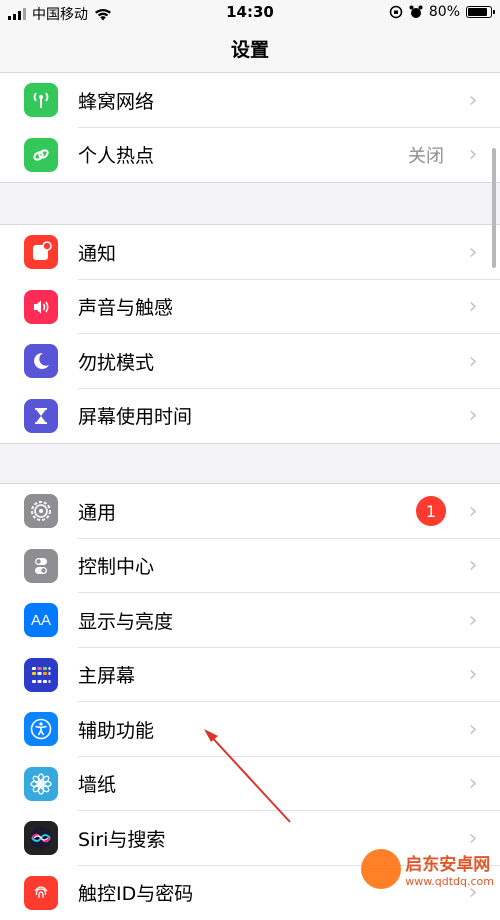 Image resolution: width=500 pixels, height=920 pixels. I want to click on settings-row-cellular: 蜂窝网络 ›, so click(250, 100).